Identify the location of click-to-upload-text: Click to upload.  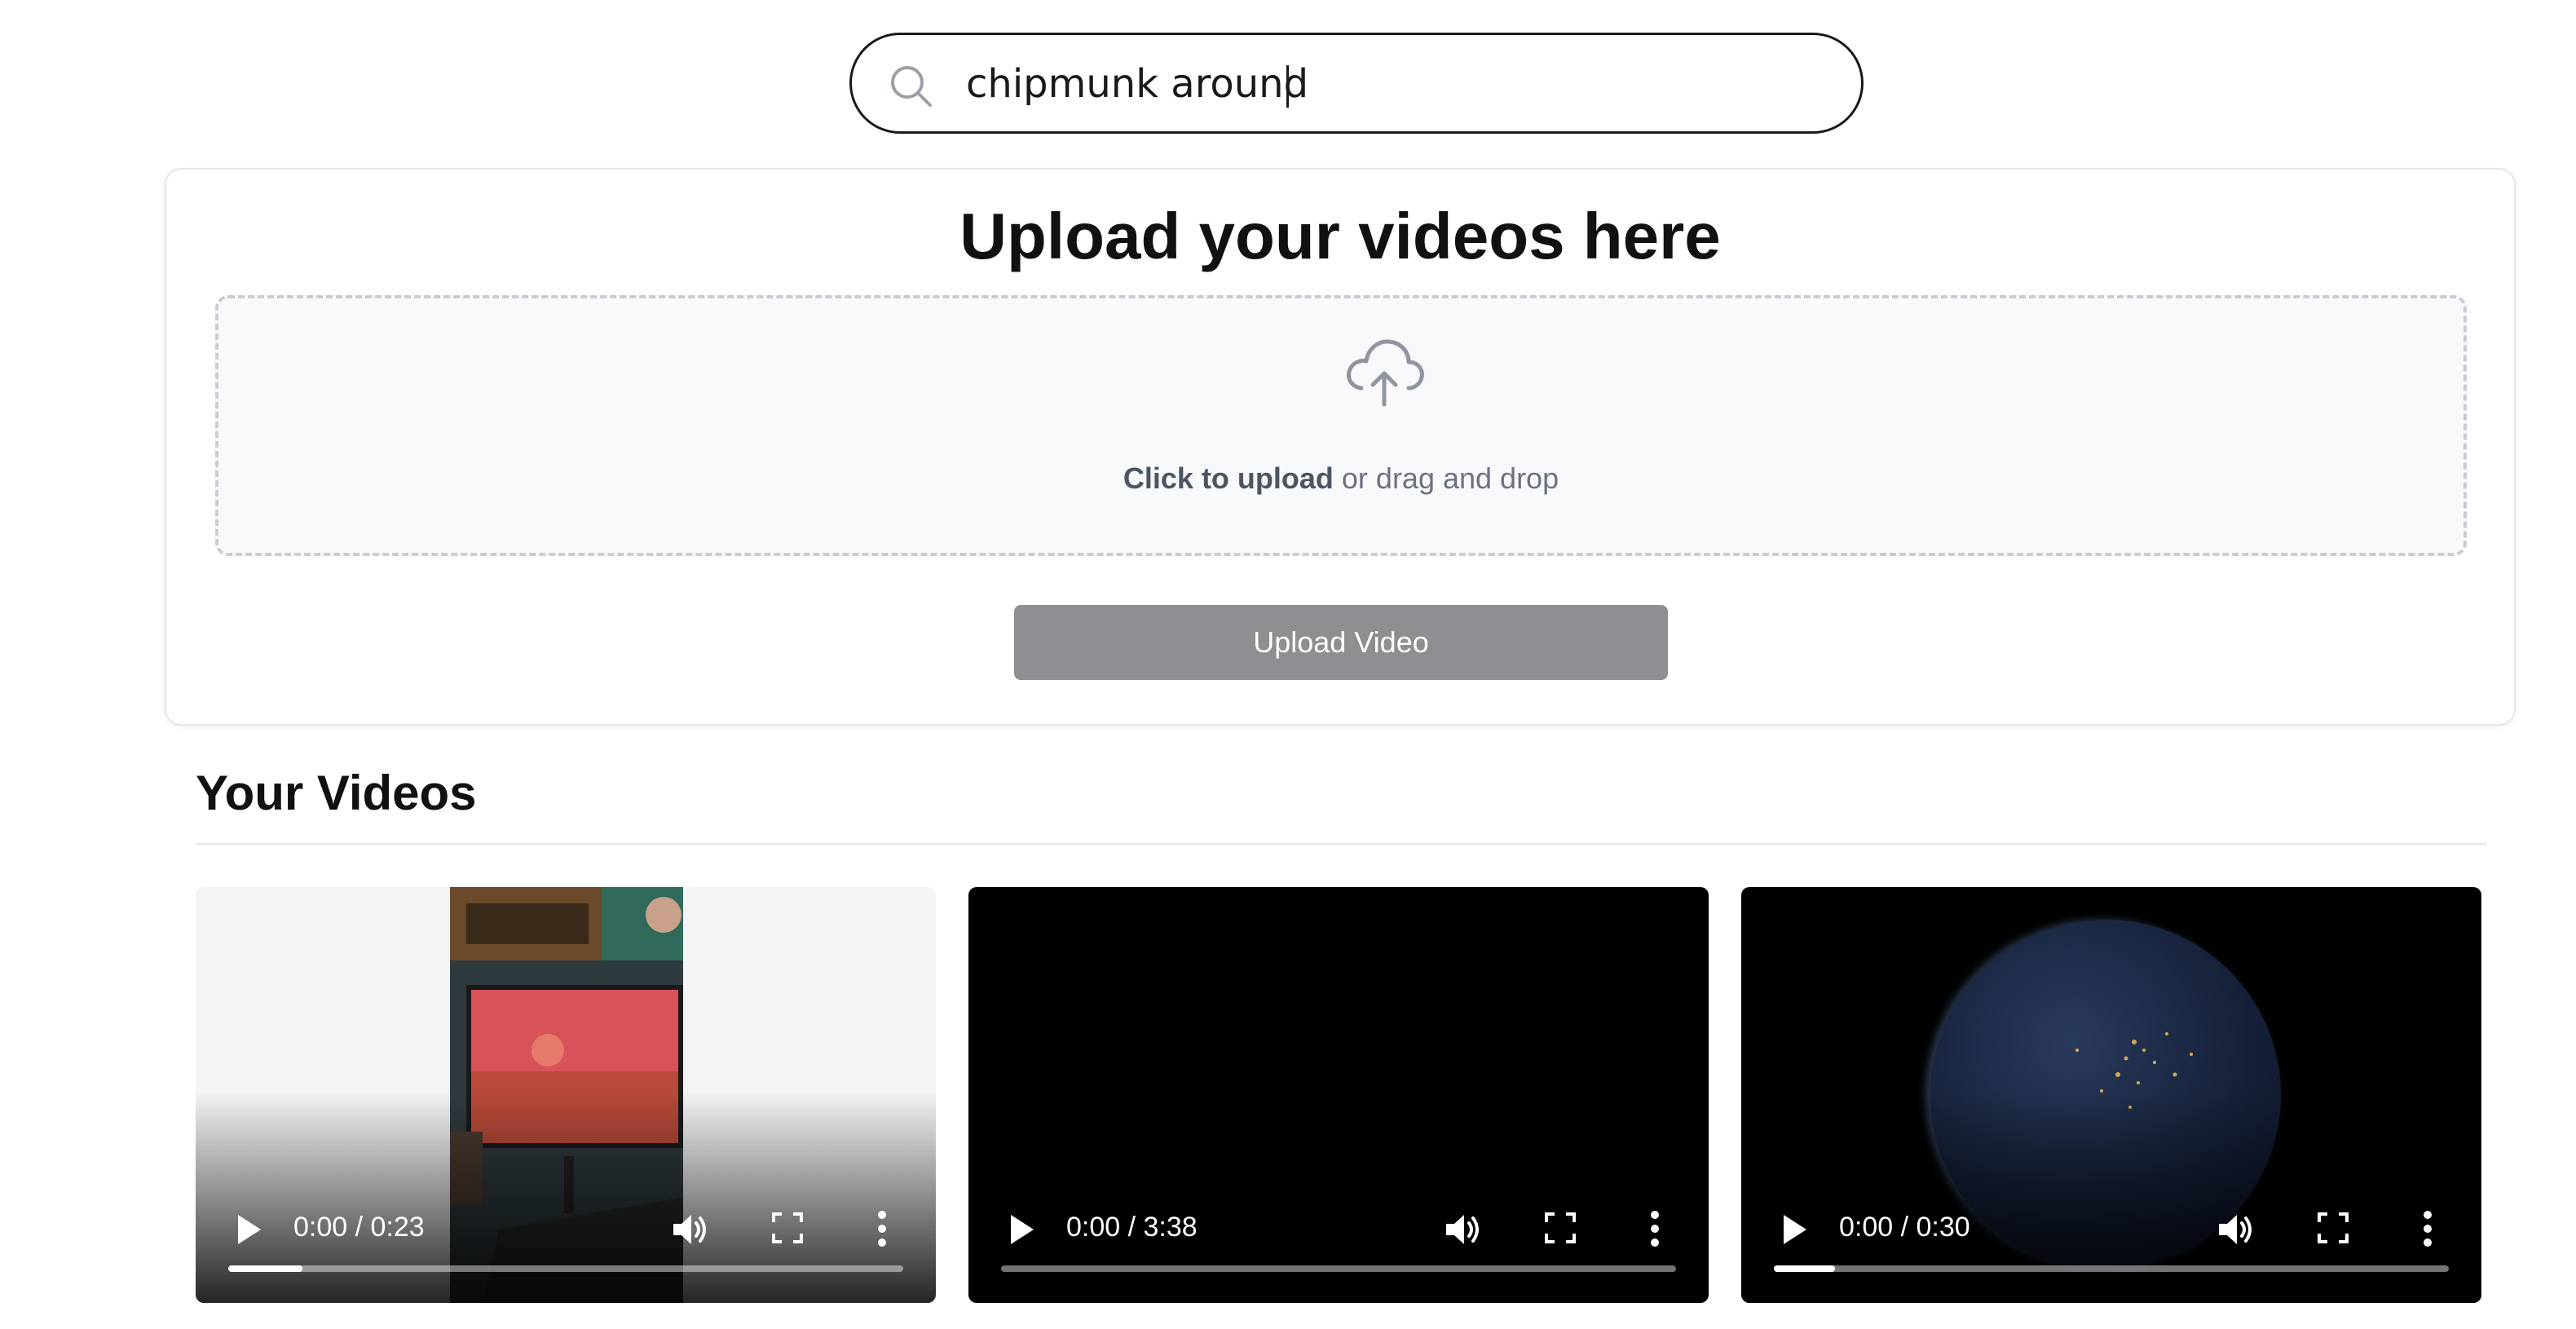
(1228, 478).